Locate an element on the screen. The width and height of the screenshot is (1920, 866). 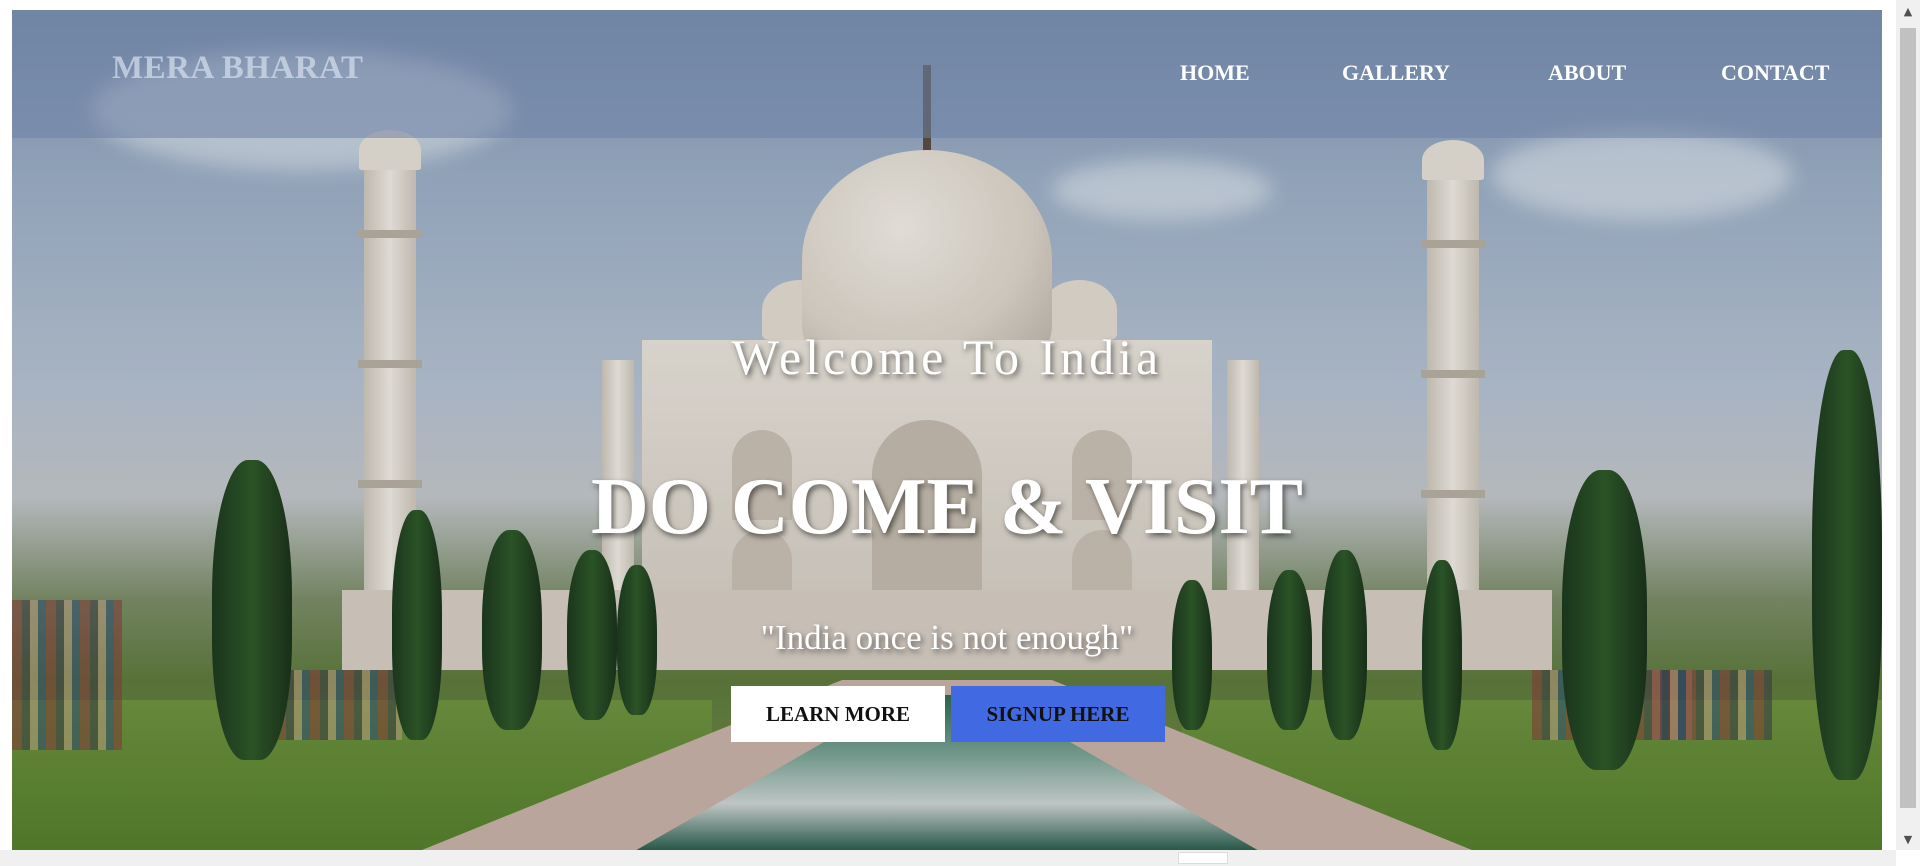
learn-more-button: LEARN MORE is located at coordinates (838, 714).